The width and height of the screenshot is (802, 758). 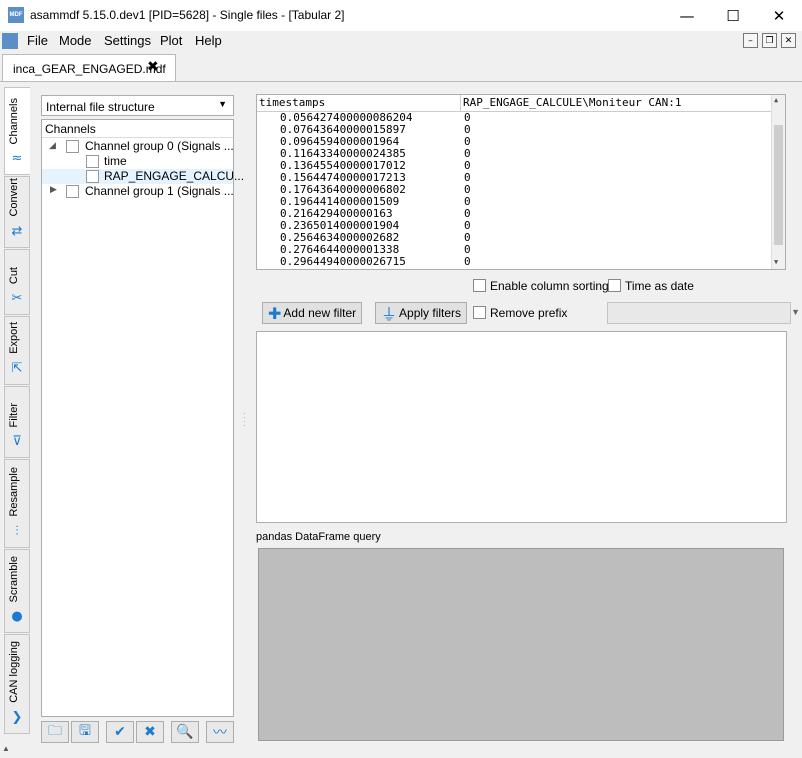 What do you see at coordinates (17, 368) in the screenshot?
I see `export-icon: ⇱` at bounding box center [17, 368].